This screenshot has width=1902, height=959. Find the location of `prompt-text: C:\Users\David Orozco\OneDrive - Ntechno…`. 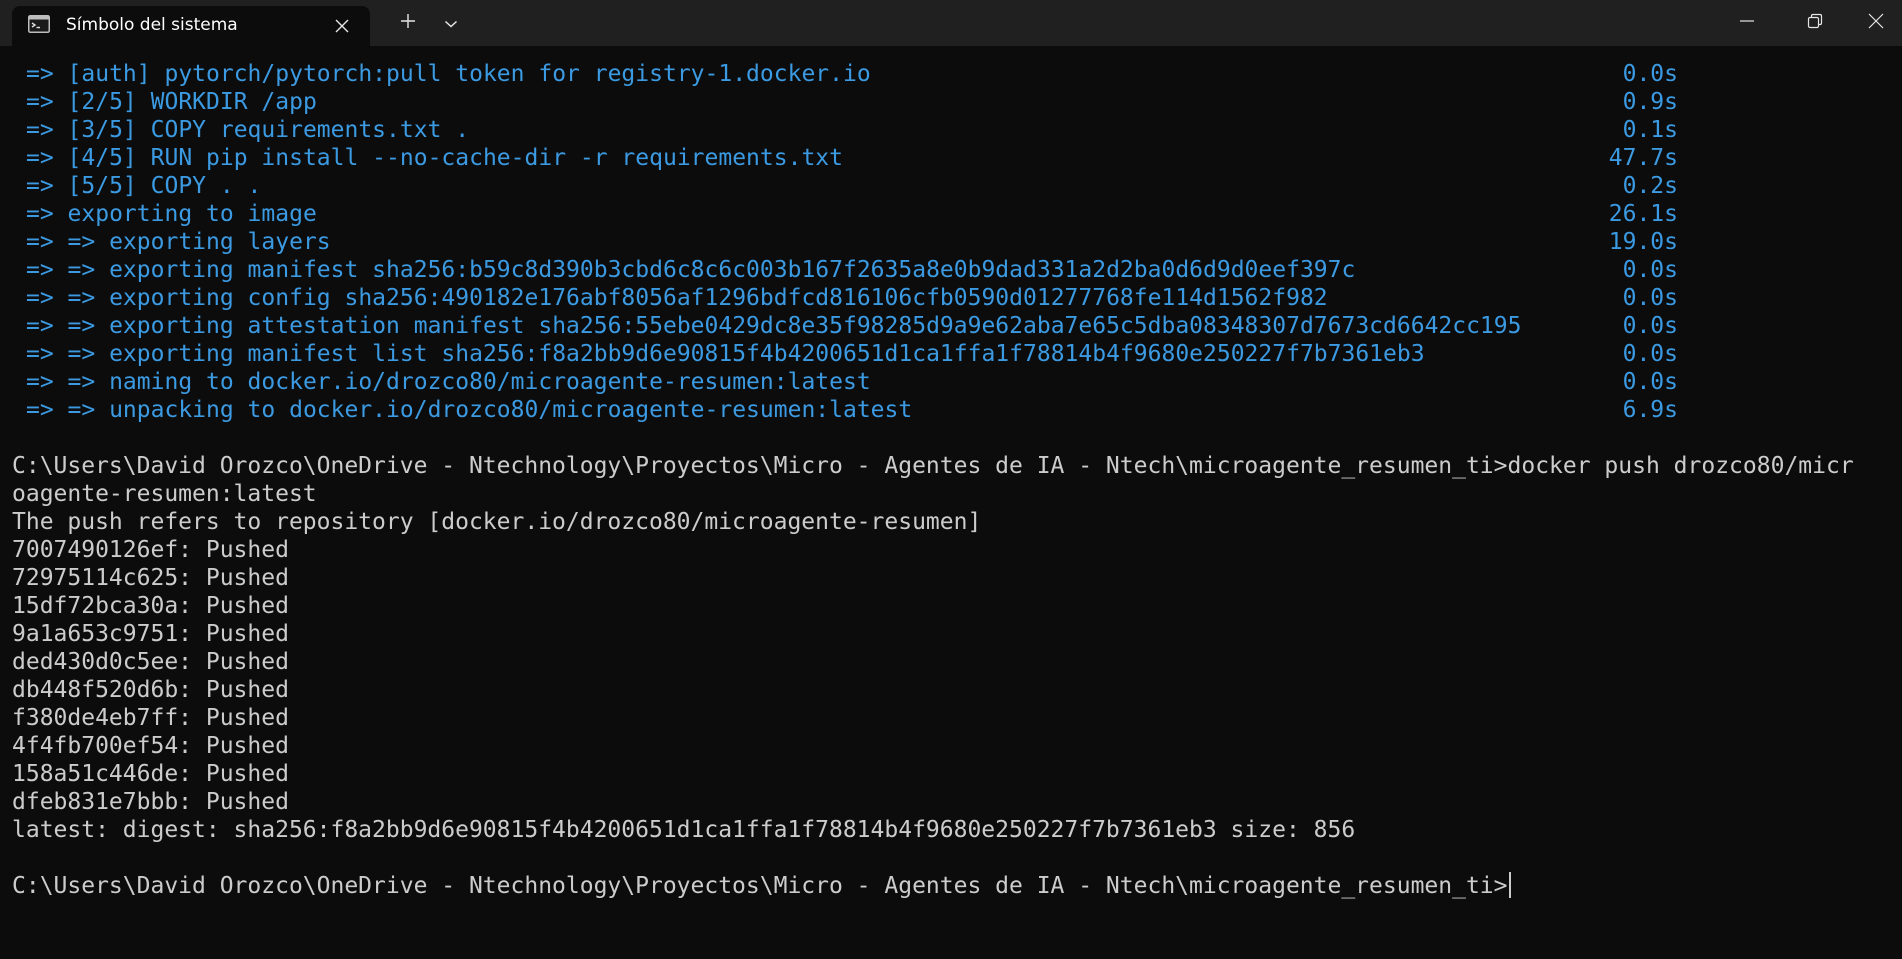

prompt-text: C:\Users\David Orozco\OneDrive - Ntechno… is located at coordinates (760, 886).